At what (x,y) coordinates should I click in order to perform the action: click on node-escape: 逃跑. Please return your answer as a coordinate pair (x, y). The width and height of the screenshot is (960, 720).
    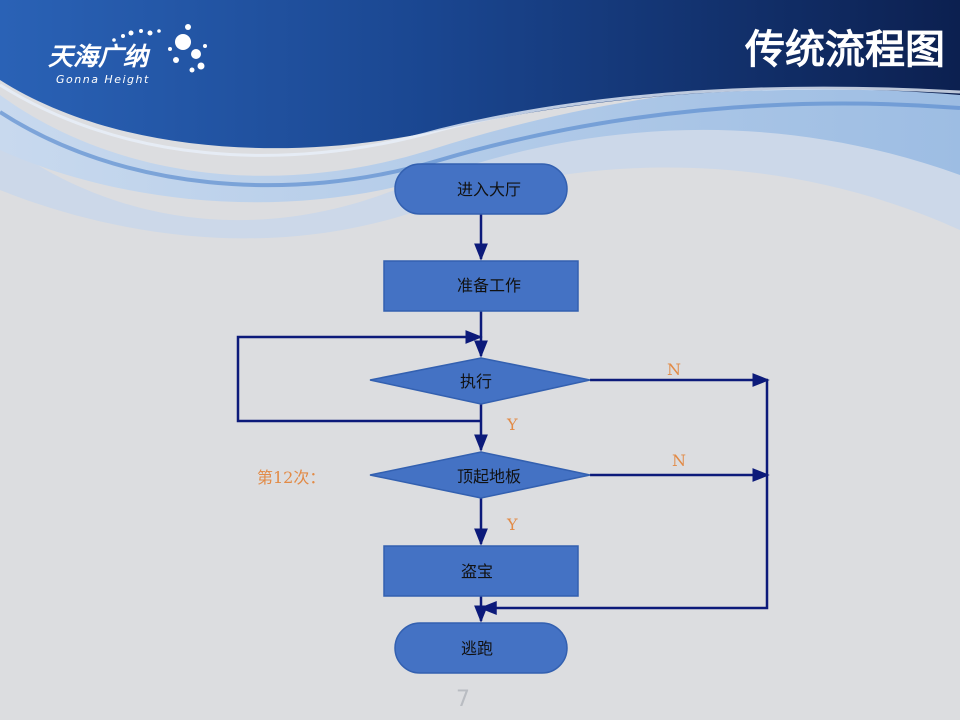
    Looking at the image, I should click on (481, 648).